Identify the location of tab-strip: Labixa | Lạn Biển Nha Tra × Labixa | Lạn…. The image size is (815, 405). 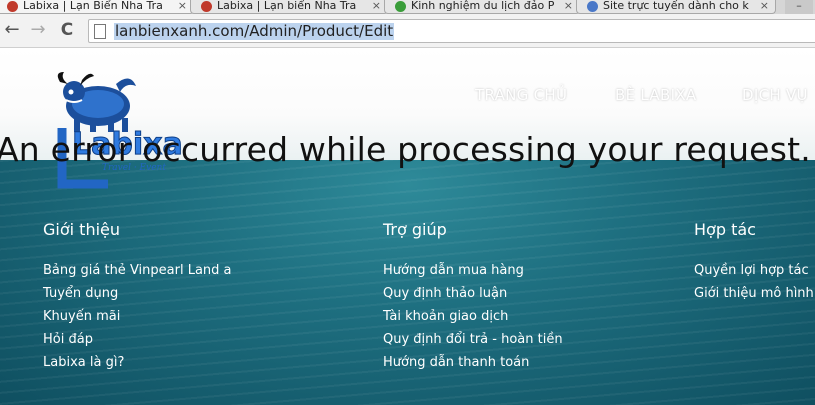
(407, 7).